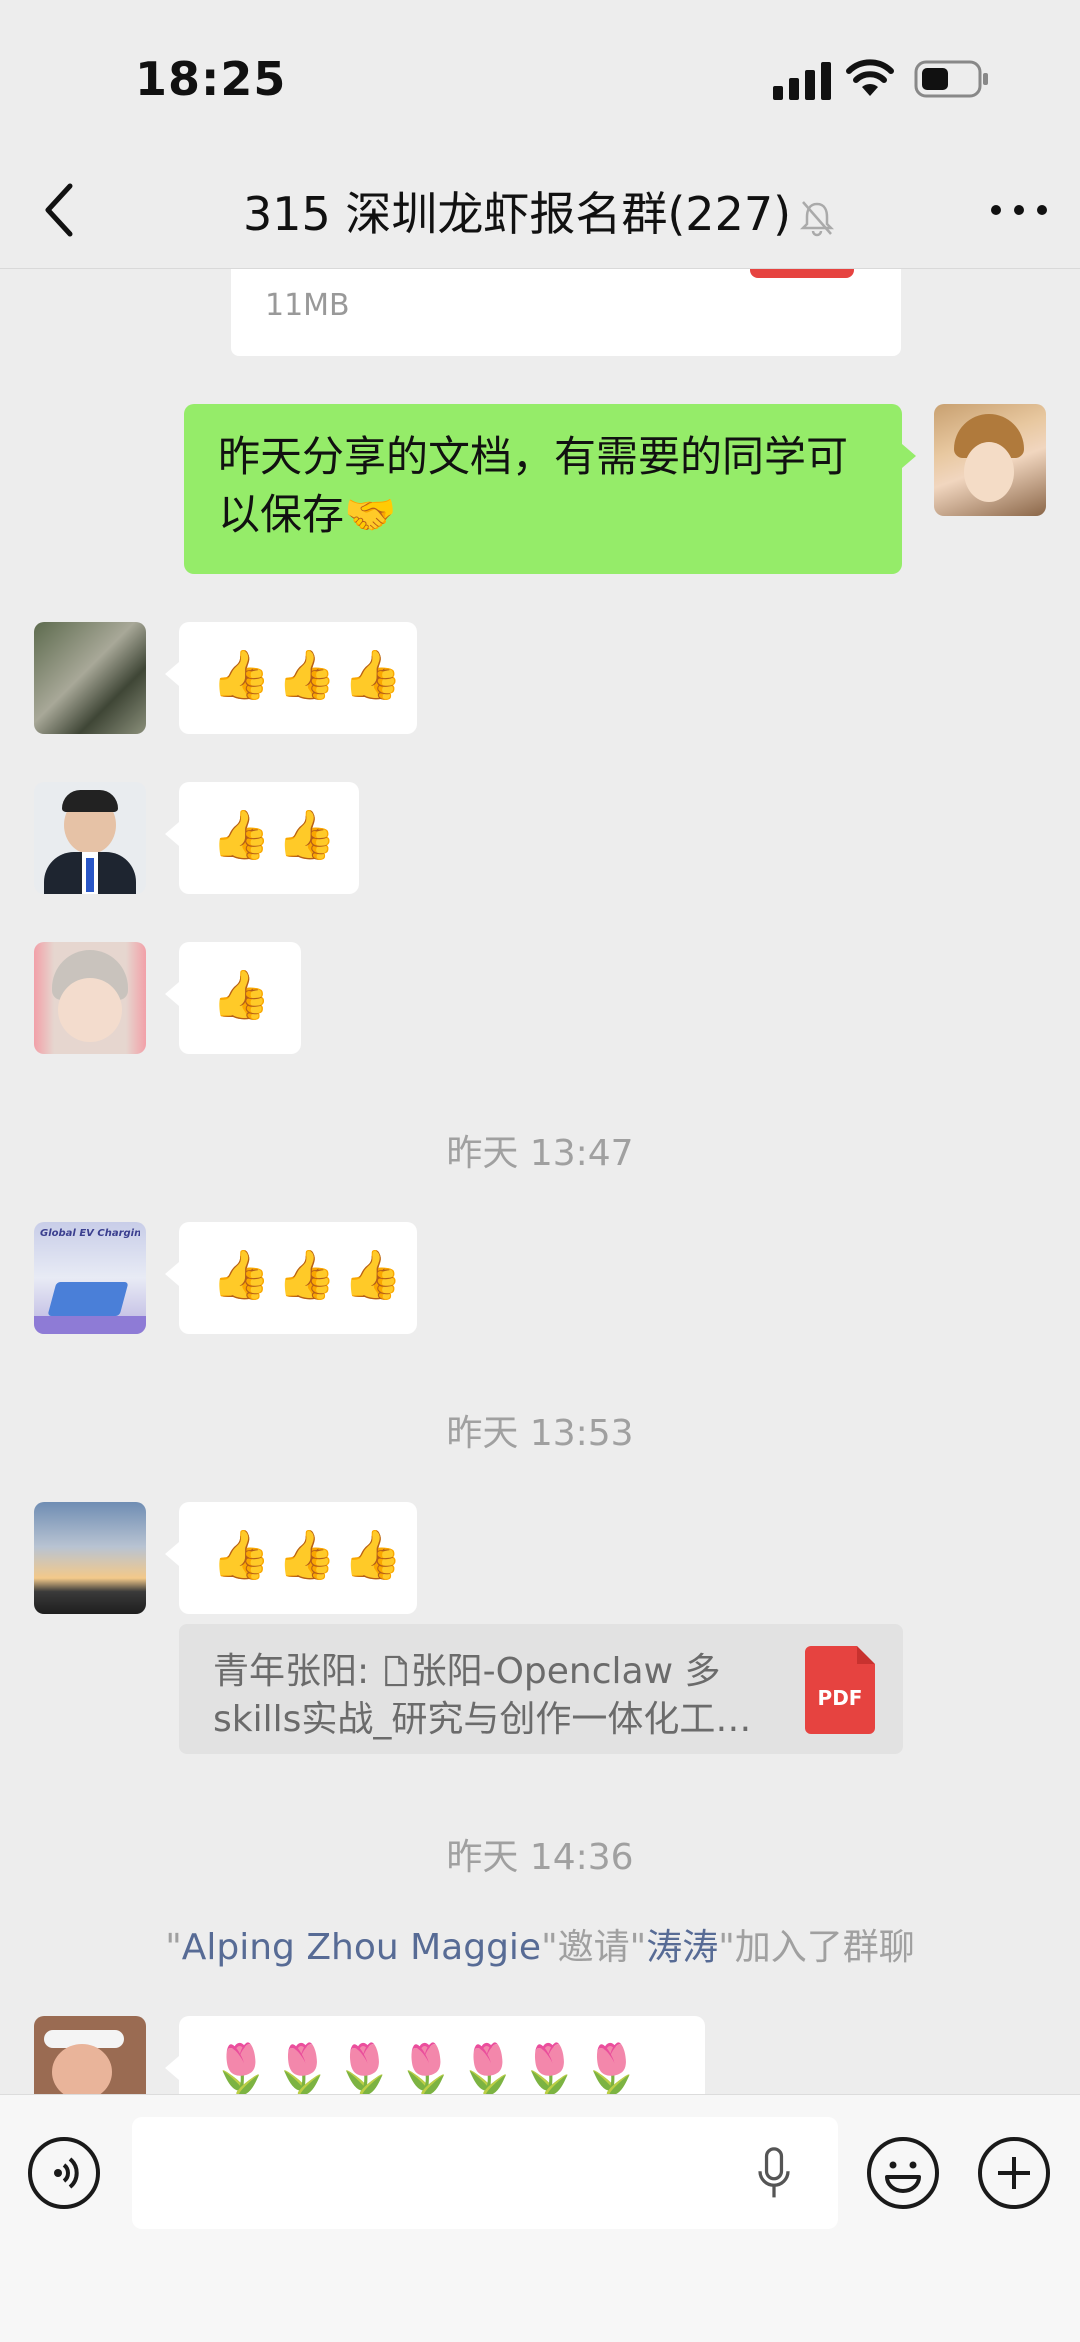  I want to click on message-emoji: 👍, so click(244, 995).